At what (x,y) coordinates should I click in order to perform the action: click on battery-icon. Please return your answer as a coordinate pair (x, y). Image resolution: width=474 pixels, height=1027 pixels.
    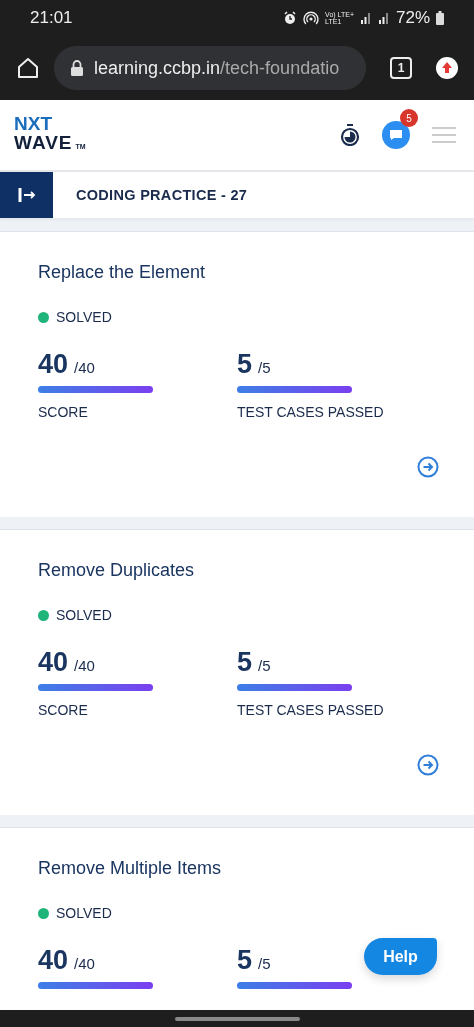
    Looking at the image, I should click on (440, 18).